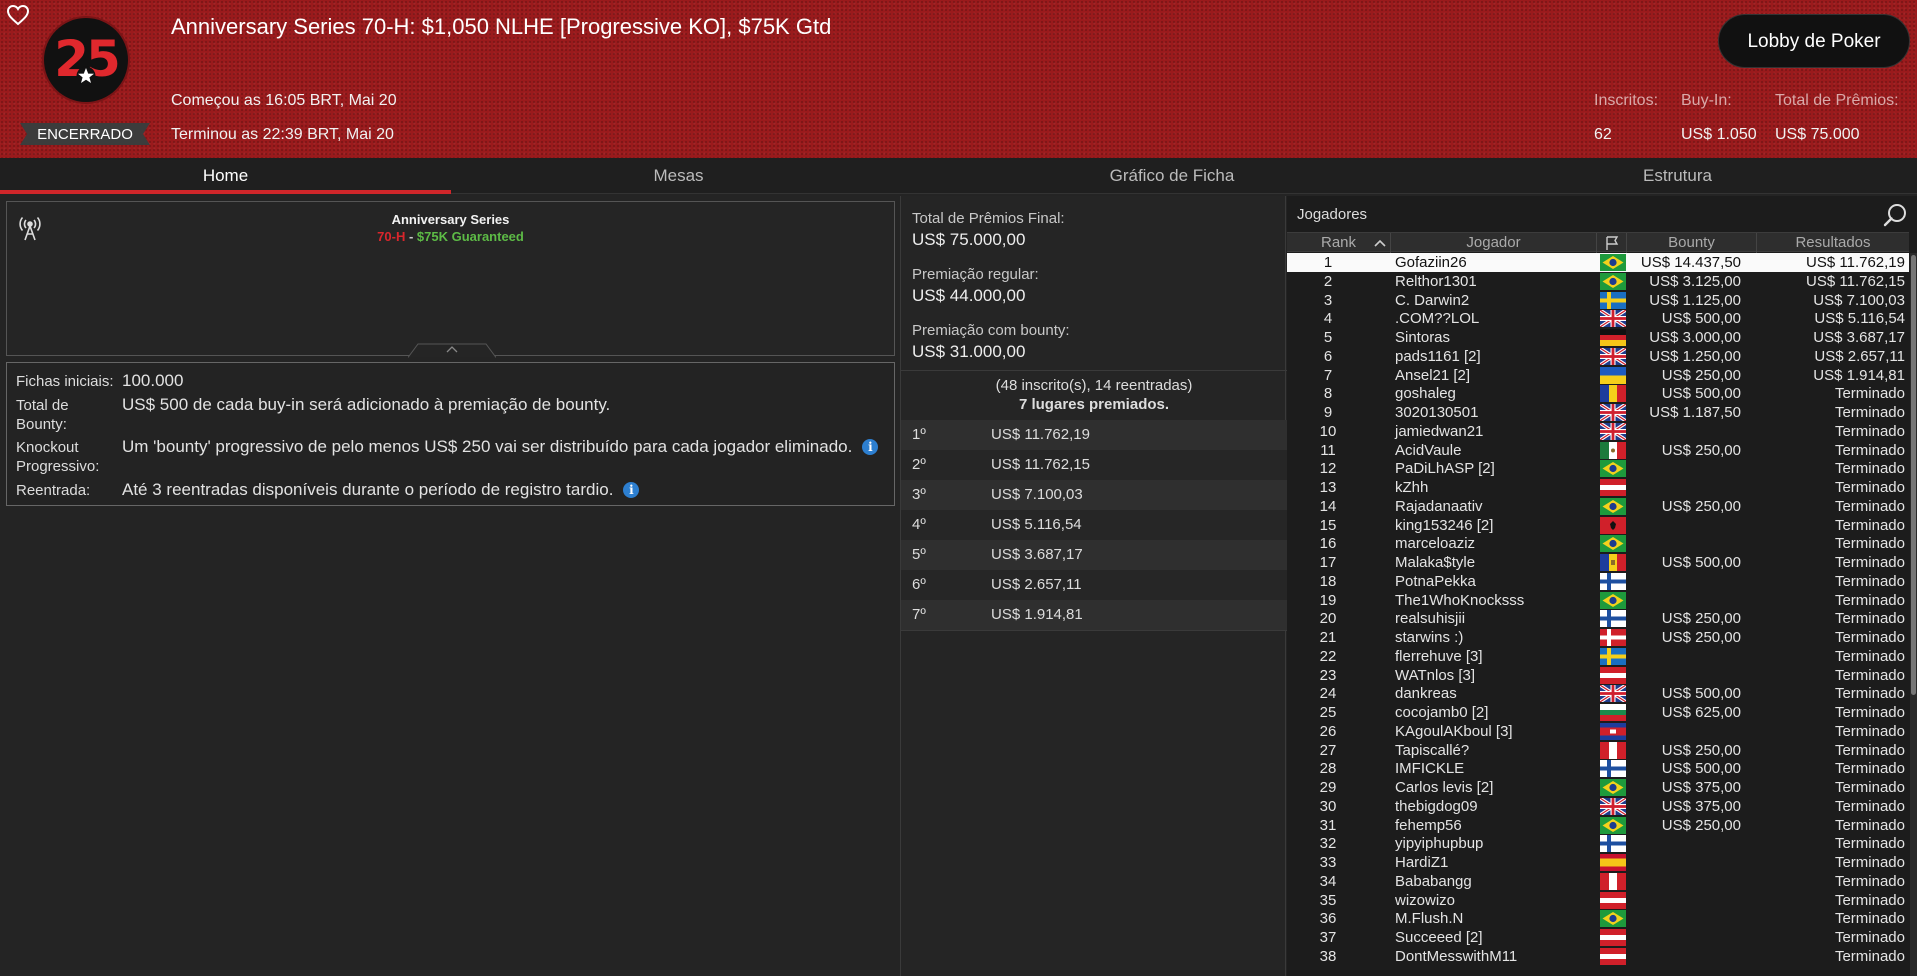 The height and width of the screenshot is (976, 1917). I want to click on players-scrollbar-thumb, so click(1913, 475).